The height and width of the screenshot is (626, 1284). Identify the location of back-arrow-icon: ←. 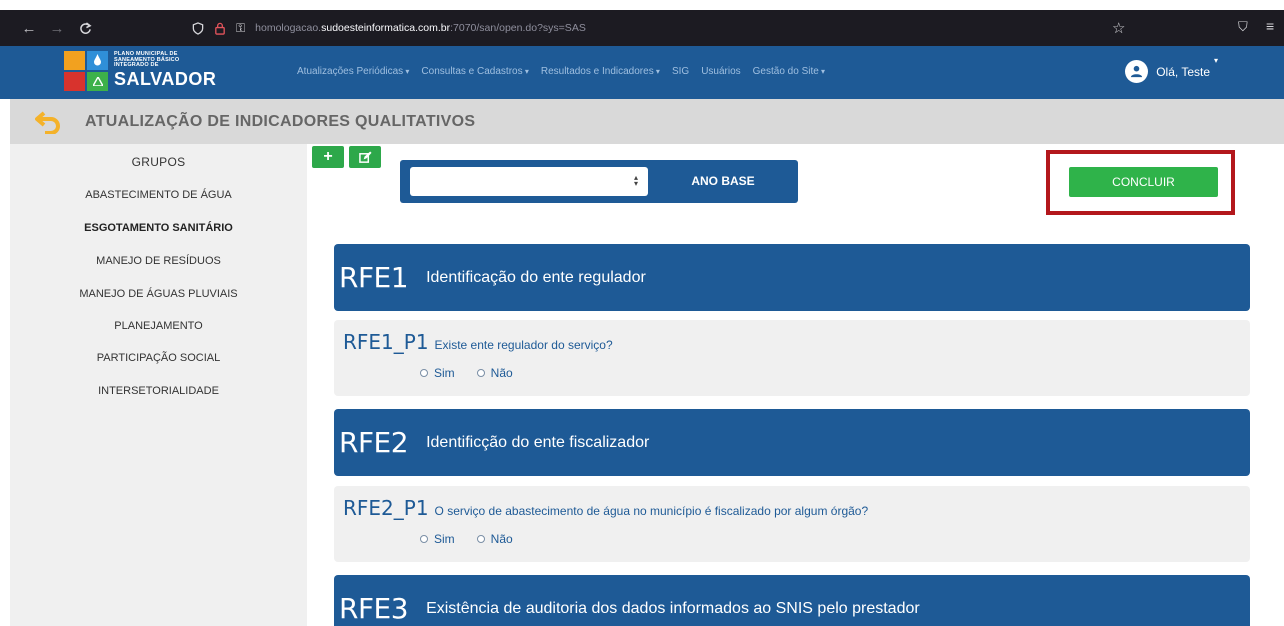
(29, 28).